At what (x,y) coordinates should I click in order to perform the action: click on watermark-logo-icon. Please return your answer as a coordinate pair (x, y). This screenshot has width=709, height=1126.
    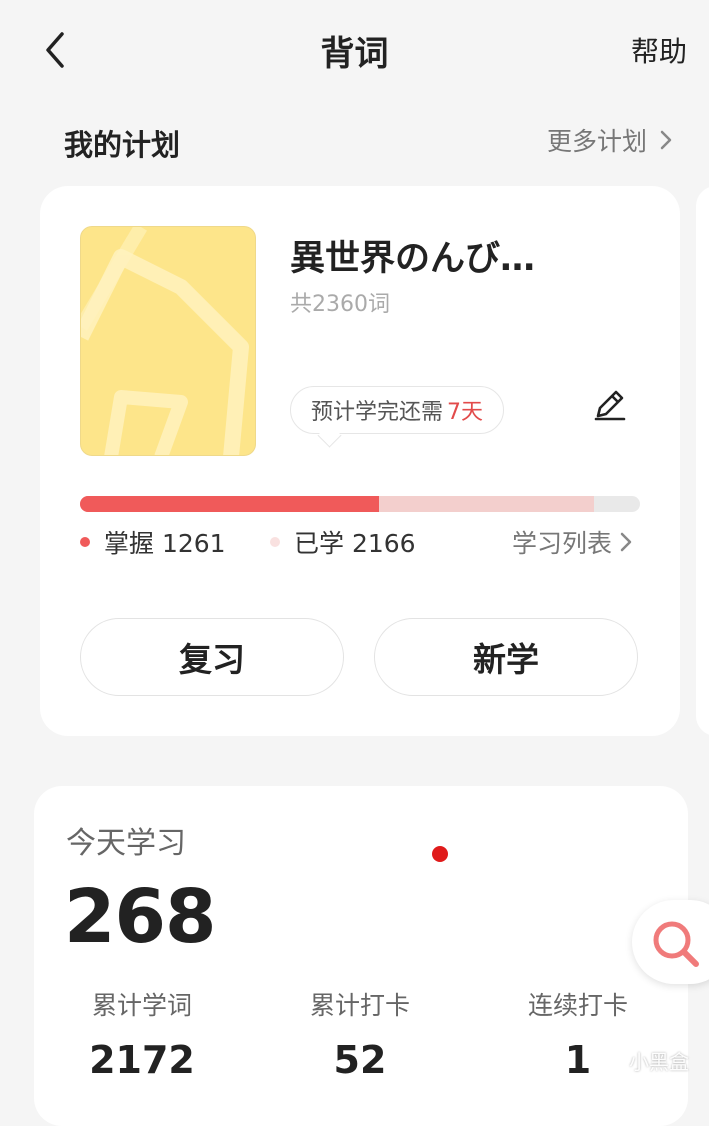
    Looking at the image, I should click on (612, 1060).